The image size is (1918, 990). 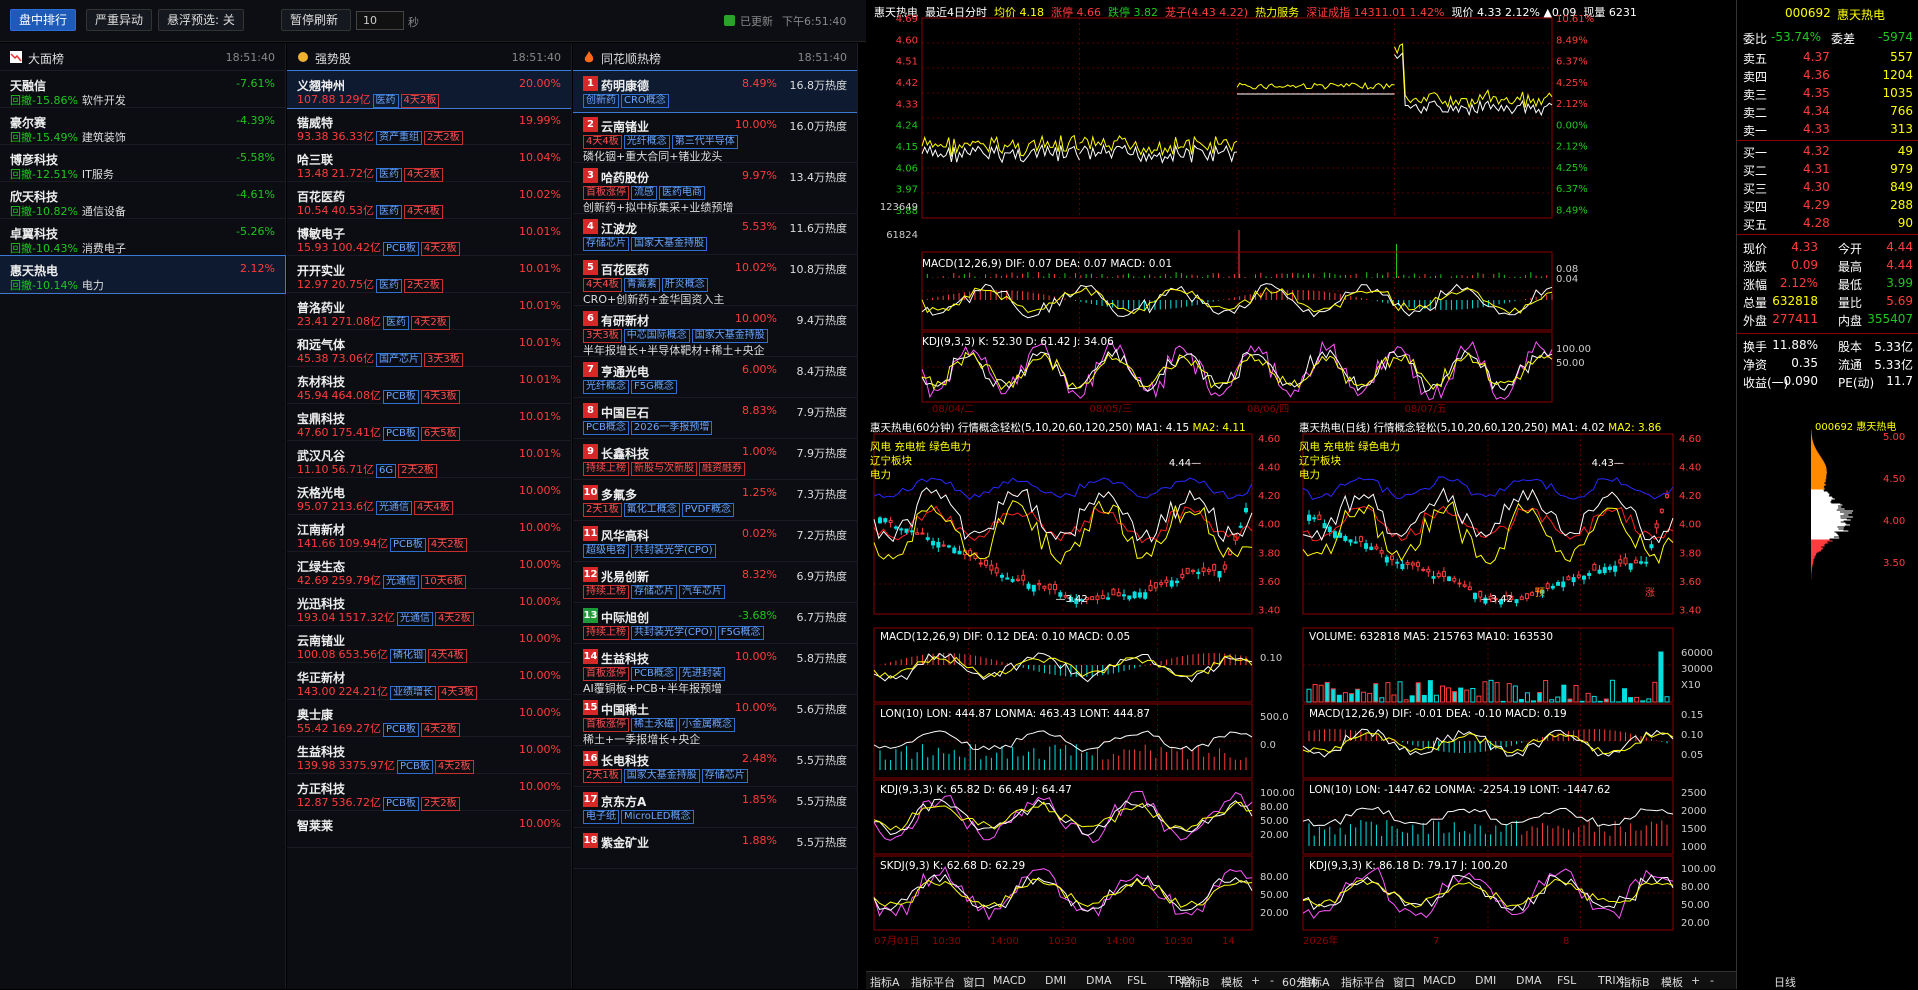 What do you see at coordinates (682, 193) in the screenshot?
I see `concept-tag: 医药电商` at bounding box center [682, 193].